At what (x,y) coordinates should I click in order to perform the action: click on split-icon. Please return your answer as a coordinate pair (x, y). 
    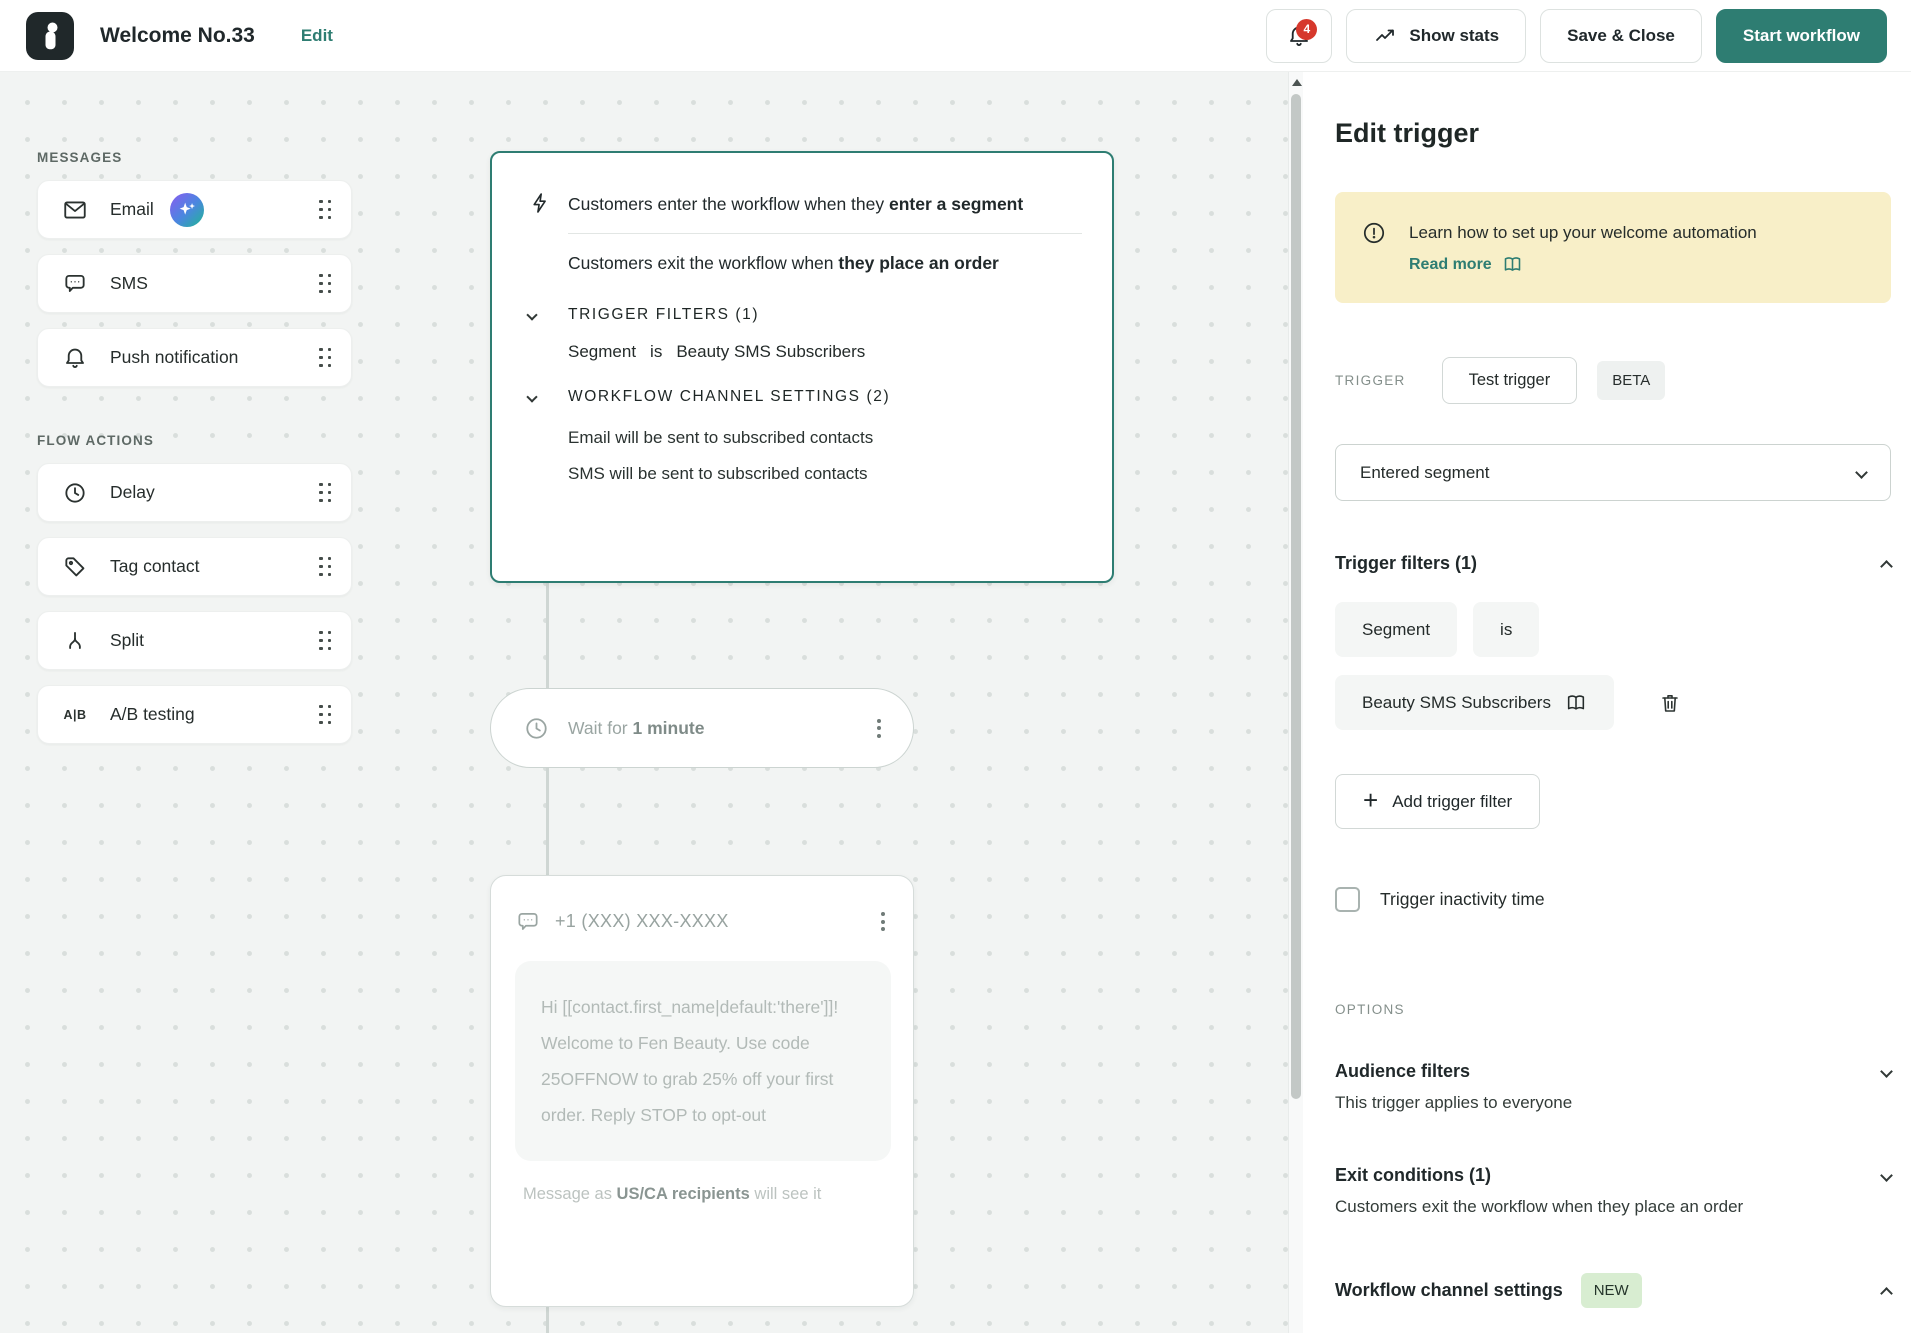
    Looking at the image, I should click on (75, 641).